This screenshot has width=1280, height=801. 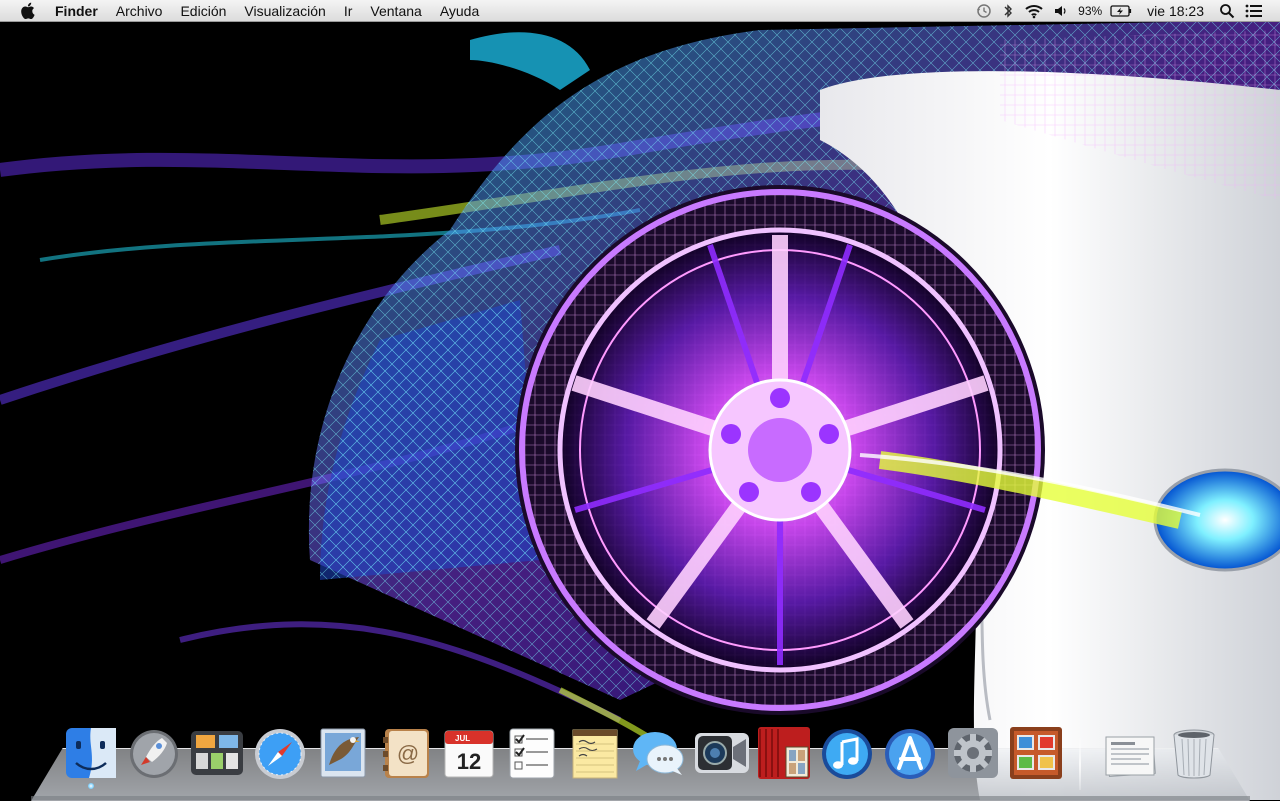 I want to click on launchpad-icon, so click(x=154, y=754).